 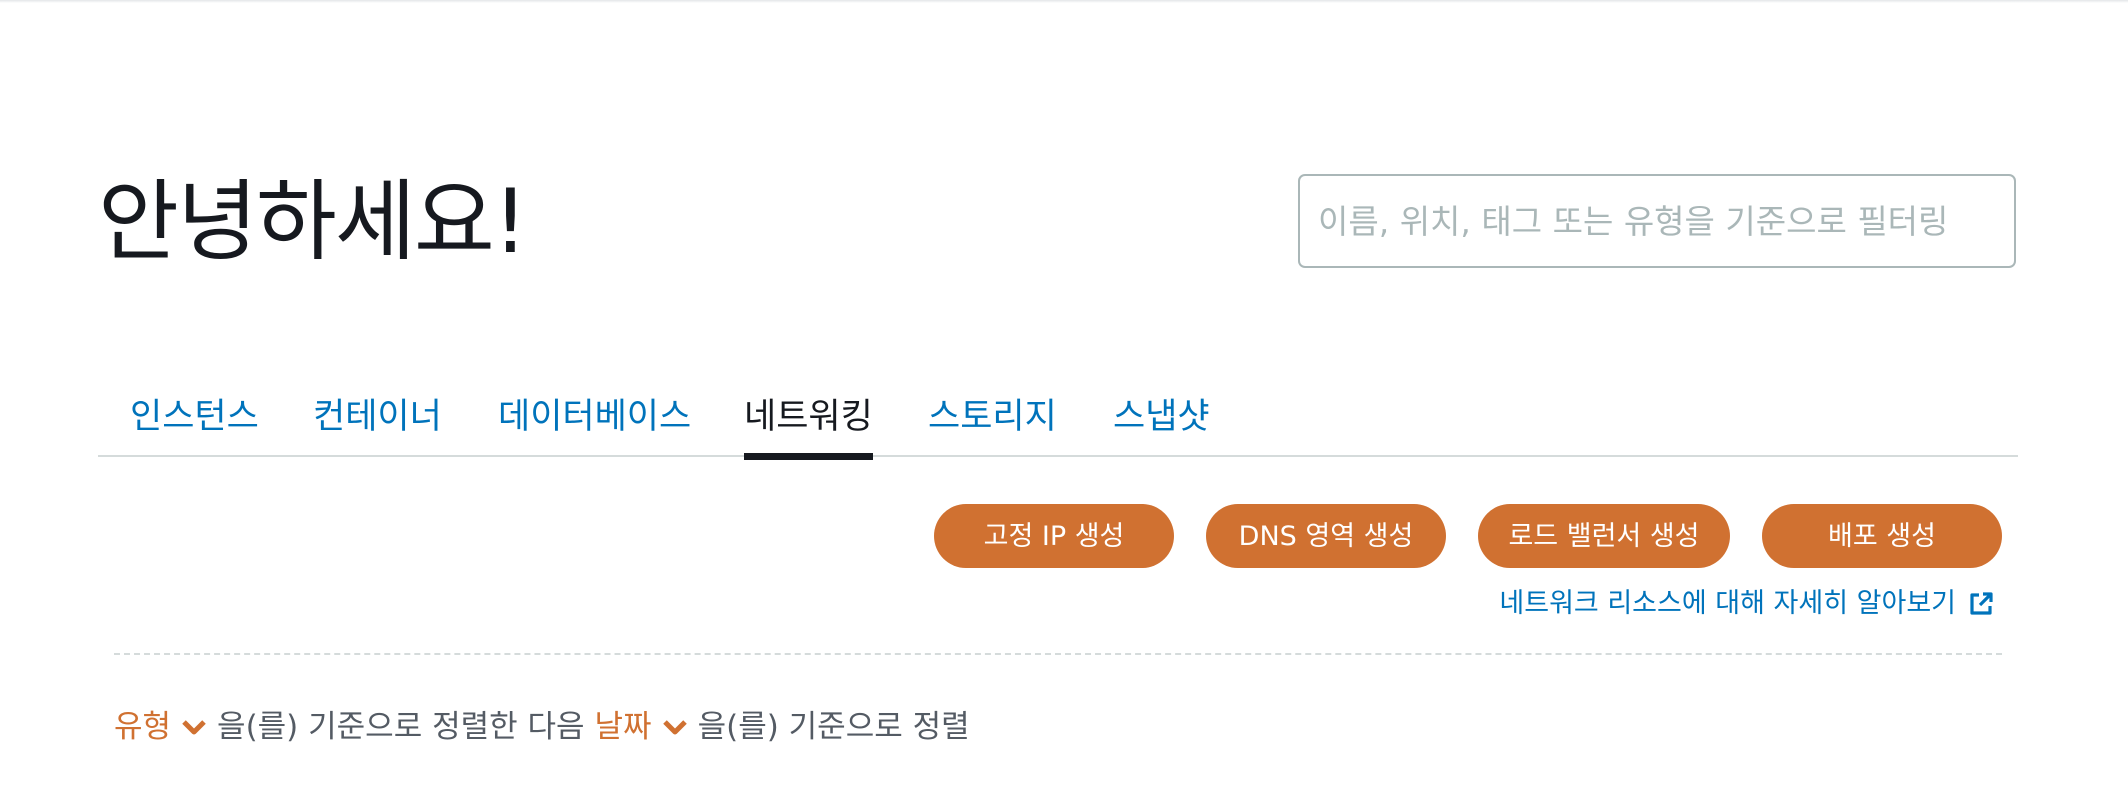 What do you see at coordinates (194, 417) in the screenshot?
I see `tab-instances: 인스턴스` at bounding box center [194, 417].